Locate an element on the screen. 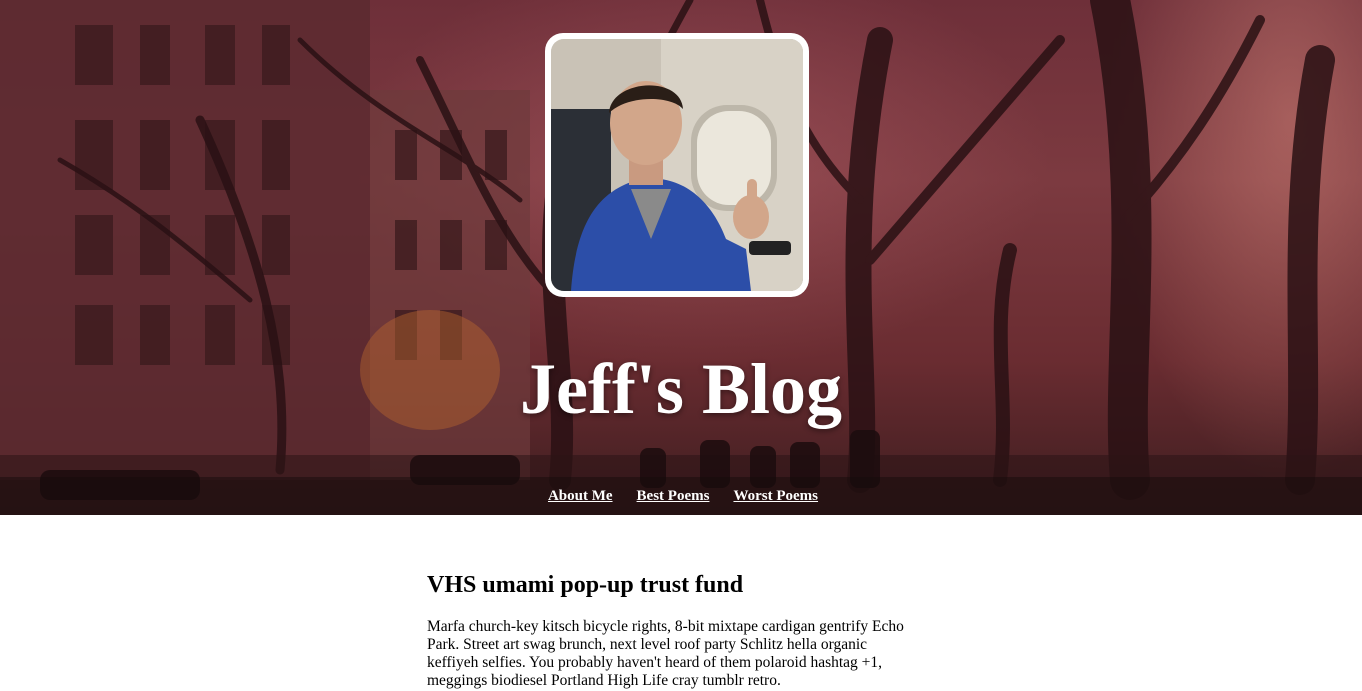 The height and width of the screenshot is (691, 1362). main-nav: About Me Best Poems Worst Poems is located at coordinates (681, 496).